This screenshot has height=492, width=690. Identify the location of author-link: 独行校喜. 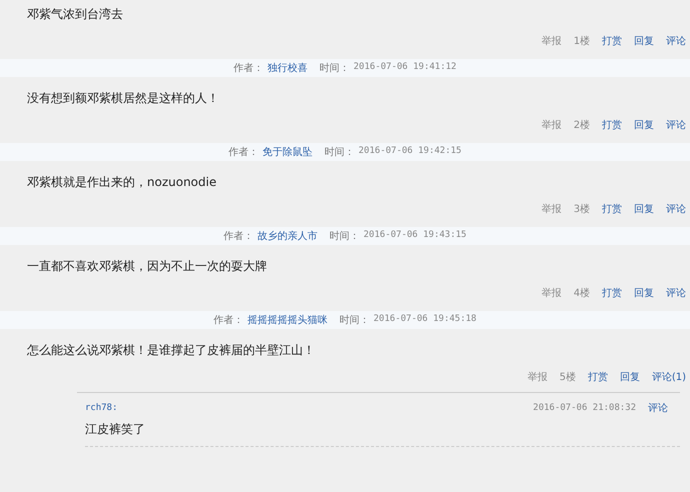
(288, 68).